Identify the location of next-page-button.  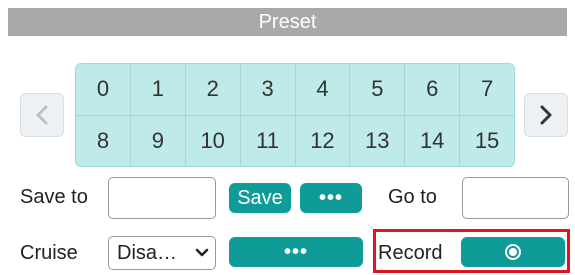
(546, 115).